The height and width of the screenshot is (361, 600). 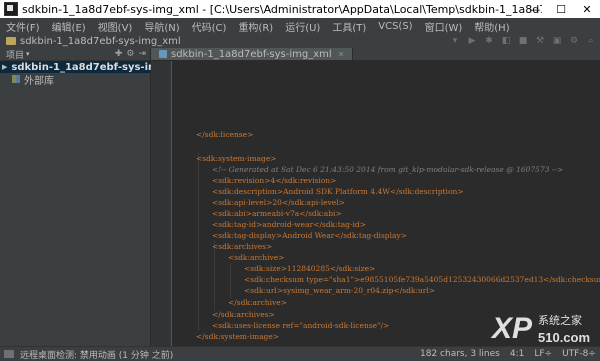 I want to click on code-line: <sdk:api-level>20</sdk:api-level>, so click(x=278, y=202).